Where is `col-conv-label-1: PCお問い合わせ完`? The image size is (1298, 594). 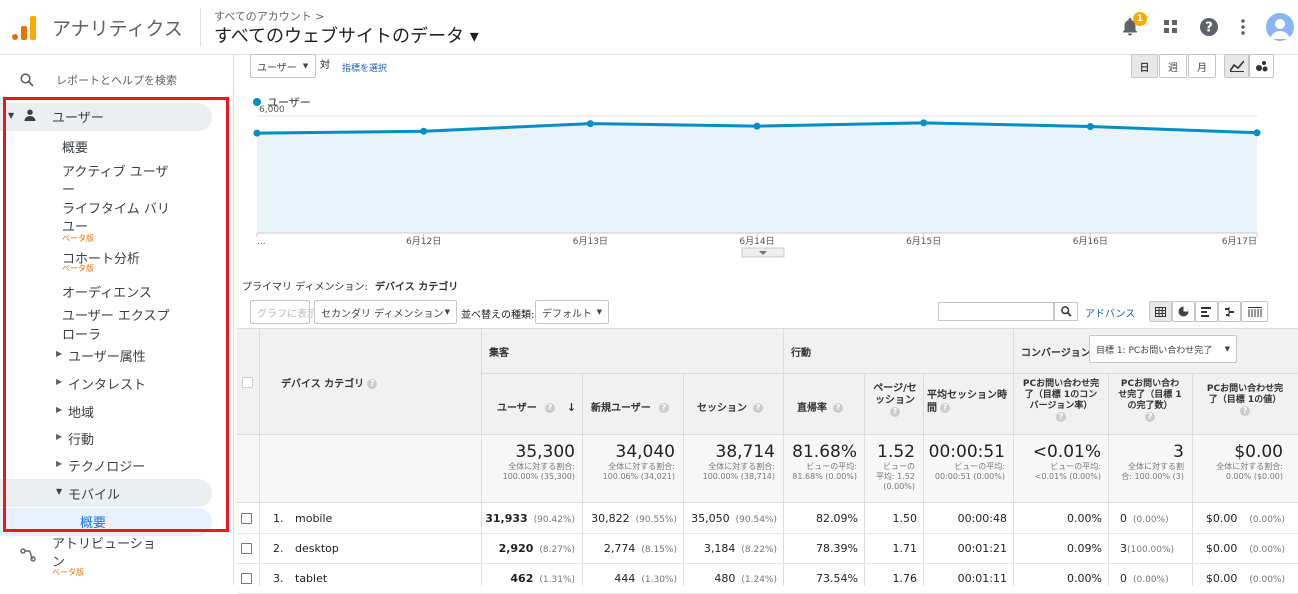
col-conv-label-1: PCお問い合わせ完 is located at coordinates (1061, 384).